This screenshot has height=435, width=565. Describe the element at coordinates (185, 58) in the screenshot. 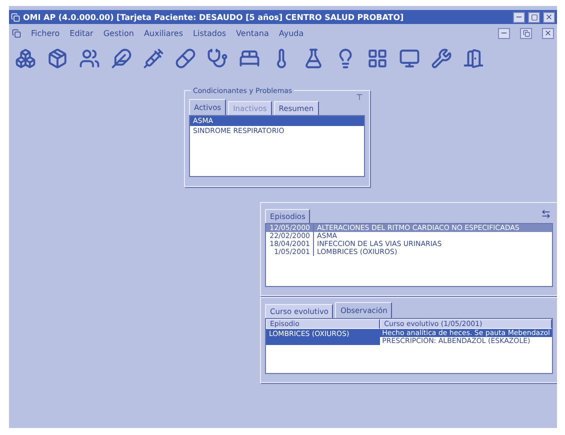

I see `pill-icon` at that location.